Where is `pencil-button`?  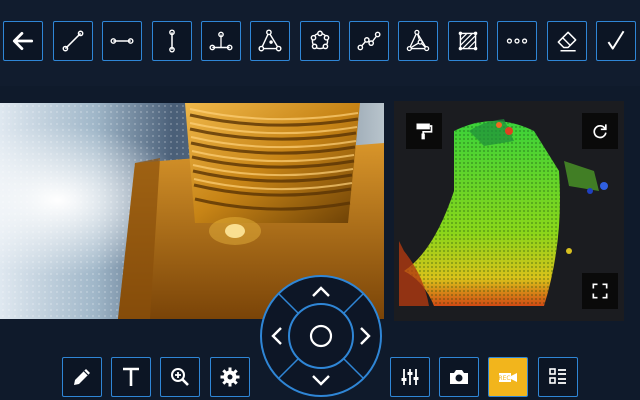
pencil-button is located at coordinates (82, 377).